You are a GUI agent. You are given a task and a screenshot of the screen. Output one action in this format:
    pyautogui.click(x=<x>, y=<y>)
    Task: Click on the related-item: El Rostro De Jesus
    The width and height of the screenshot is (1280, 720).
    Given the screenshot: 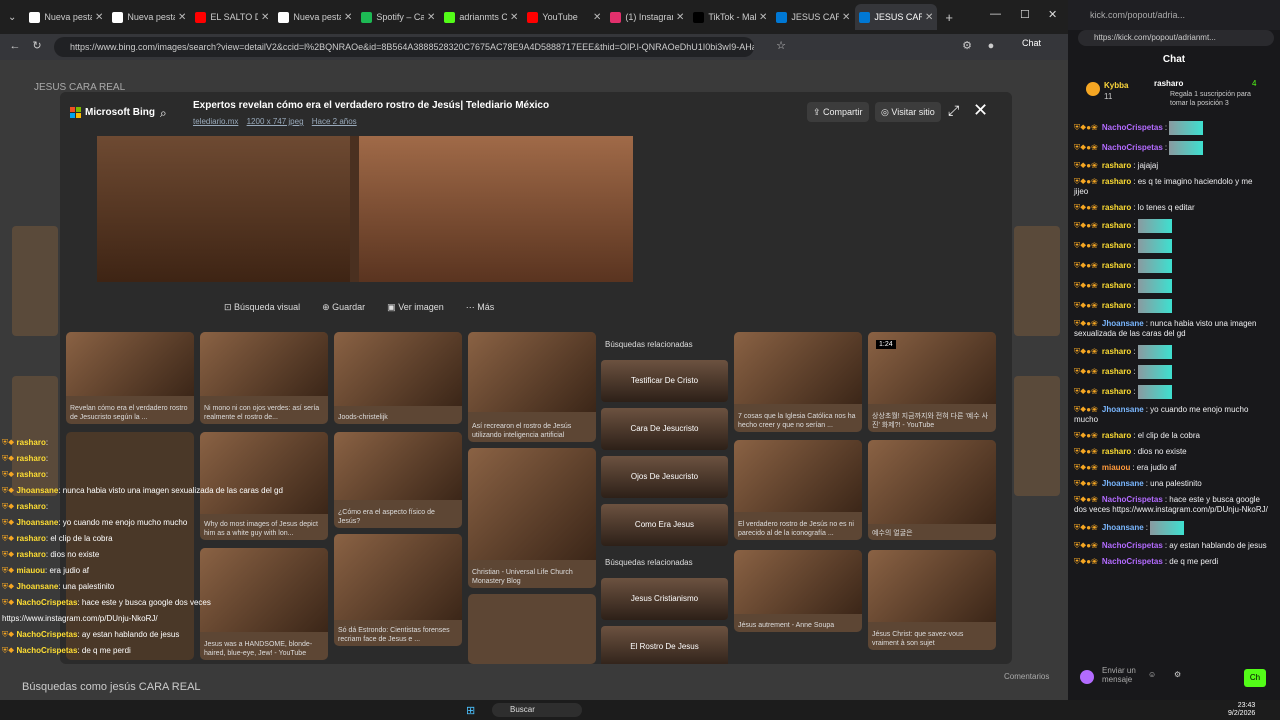 What is the action you would take?
    pyautogui.click(x=664, y=645)
    